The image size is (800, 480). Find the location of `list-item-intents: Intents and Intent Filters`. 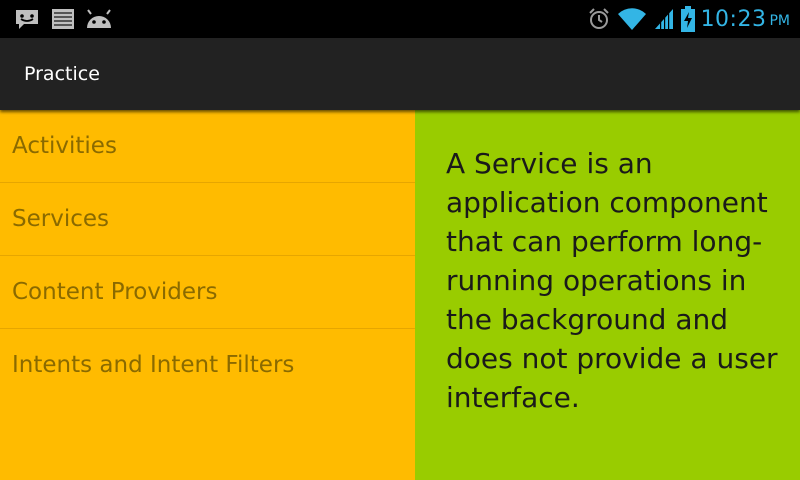

list-item-intents: Intents and Intent Filters is located at coordinates (207, 365).